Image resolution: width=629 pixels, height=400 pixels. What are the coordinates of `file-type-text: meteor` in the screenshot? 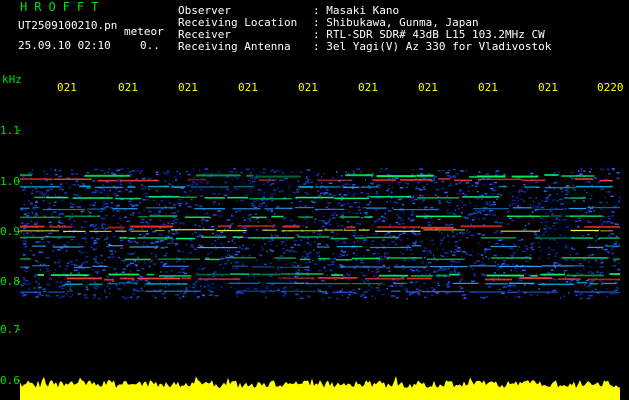 It's located at (144, 31).